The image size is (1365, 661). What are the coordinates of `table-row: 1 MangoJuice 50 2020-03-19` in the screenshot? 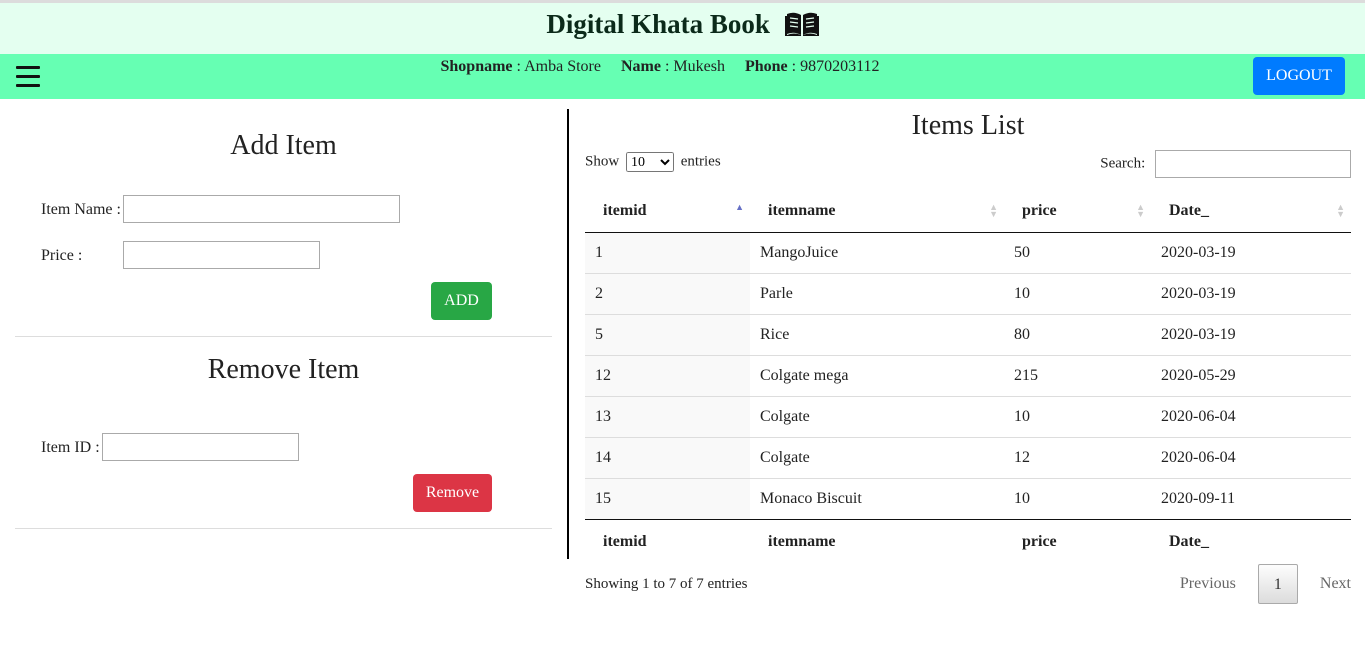 It's located at (968, 253).